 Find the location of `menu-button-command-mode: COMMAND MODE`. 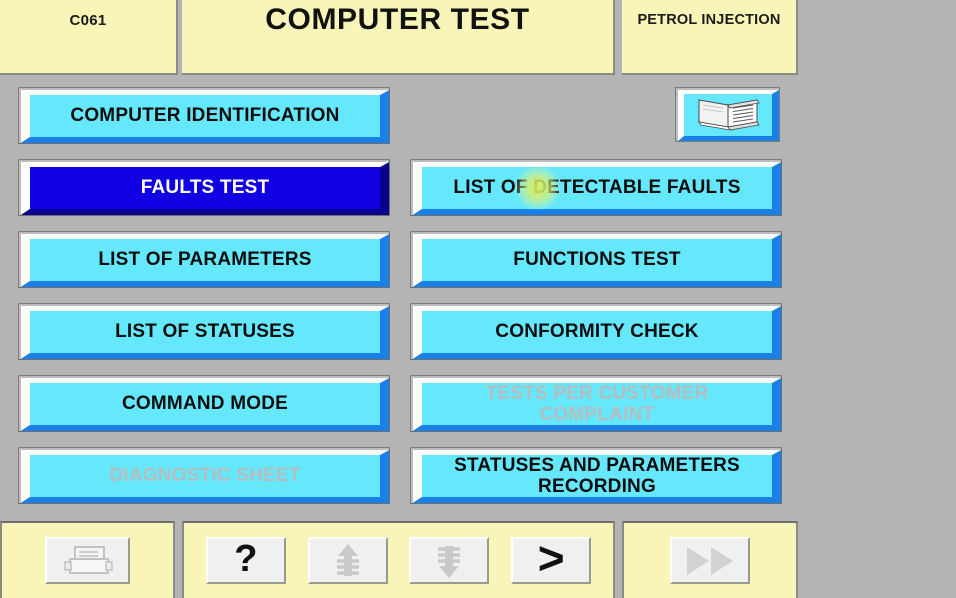

menu-button-command-mode: COMMAND MODE is located at coordinates (204, 403).